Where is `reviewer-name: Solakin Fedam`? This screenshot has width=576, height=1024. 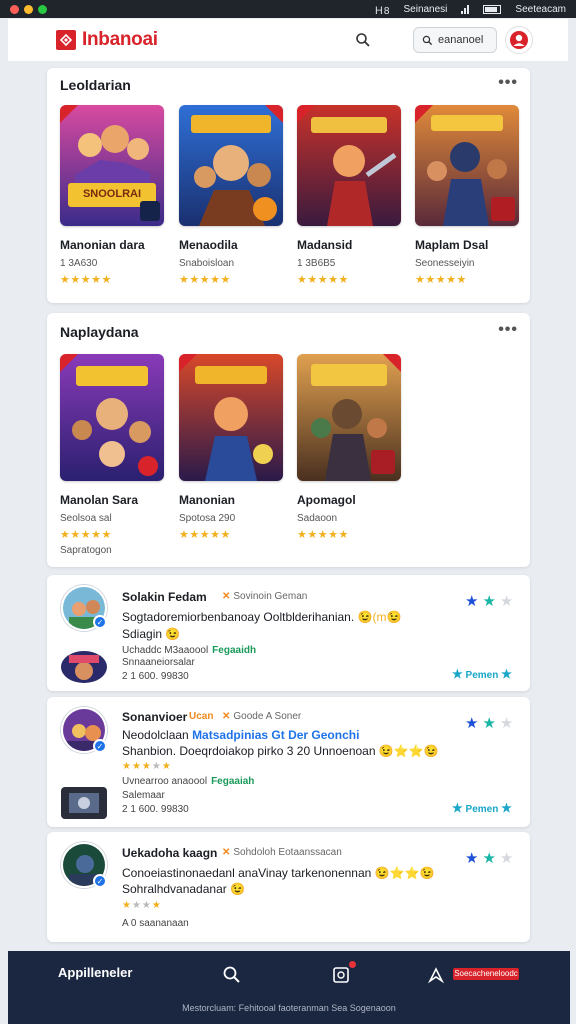 reviewer-name: Solakin Fedam is located at coordinates (164, 597).